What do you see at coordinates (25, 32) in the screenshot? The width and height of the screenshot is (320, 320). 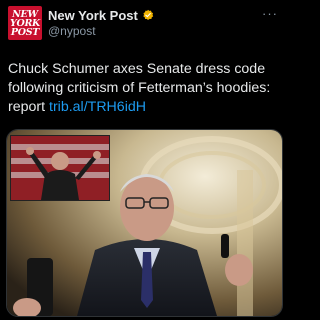 I see `avatar-text-3: POST` at bounding box center [25, 32].